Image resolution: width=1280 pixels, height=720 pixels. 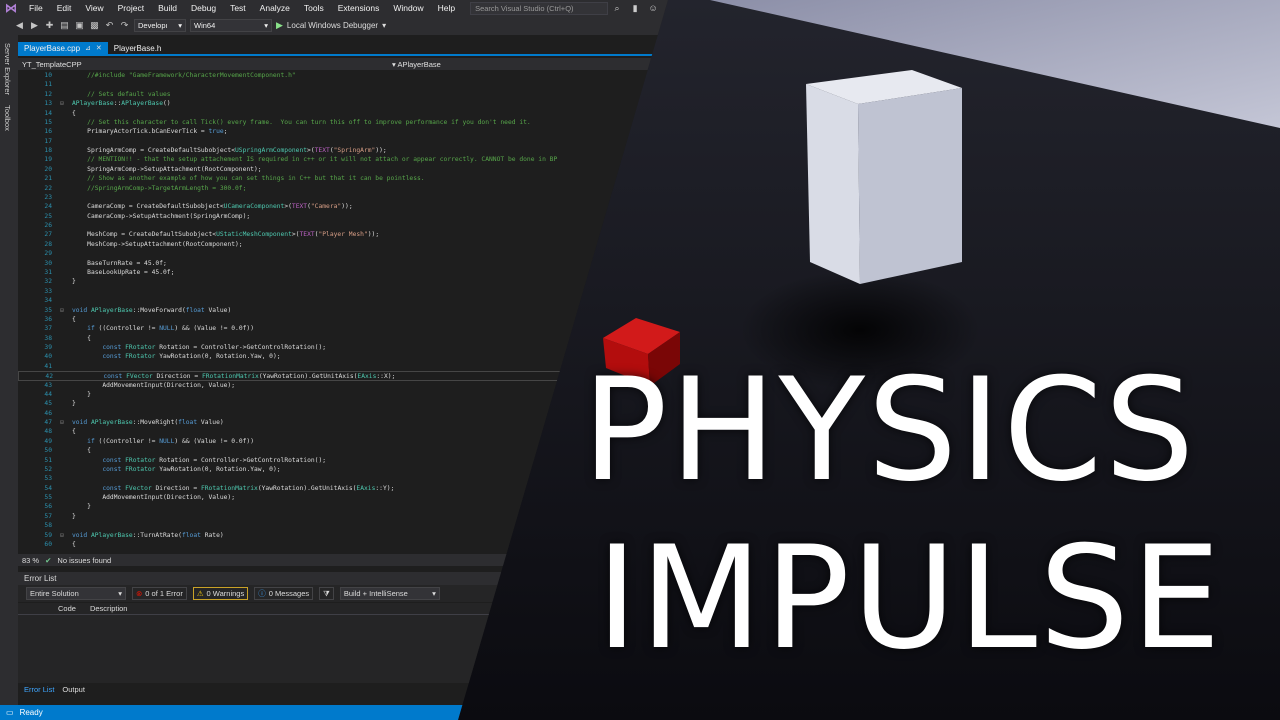 What do you see at coordinates (338, 84) in the screenshot?
I see `code-line: 11` at bounding box center [338, 84].